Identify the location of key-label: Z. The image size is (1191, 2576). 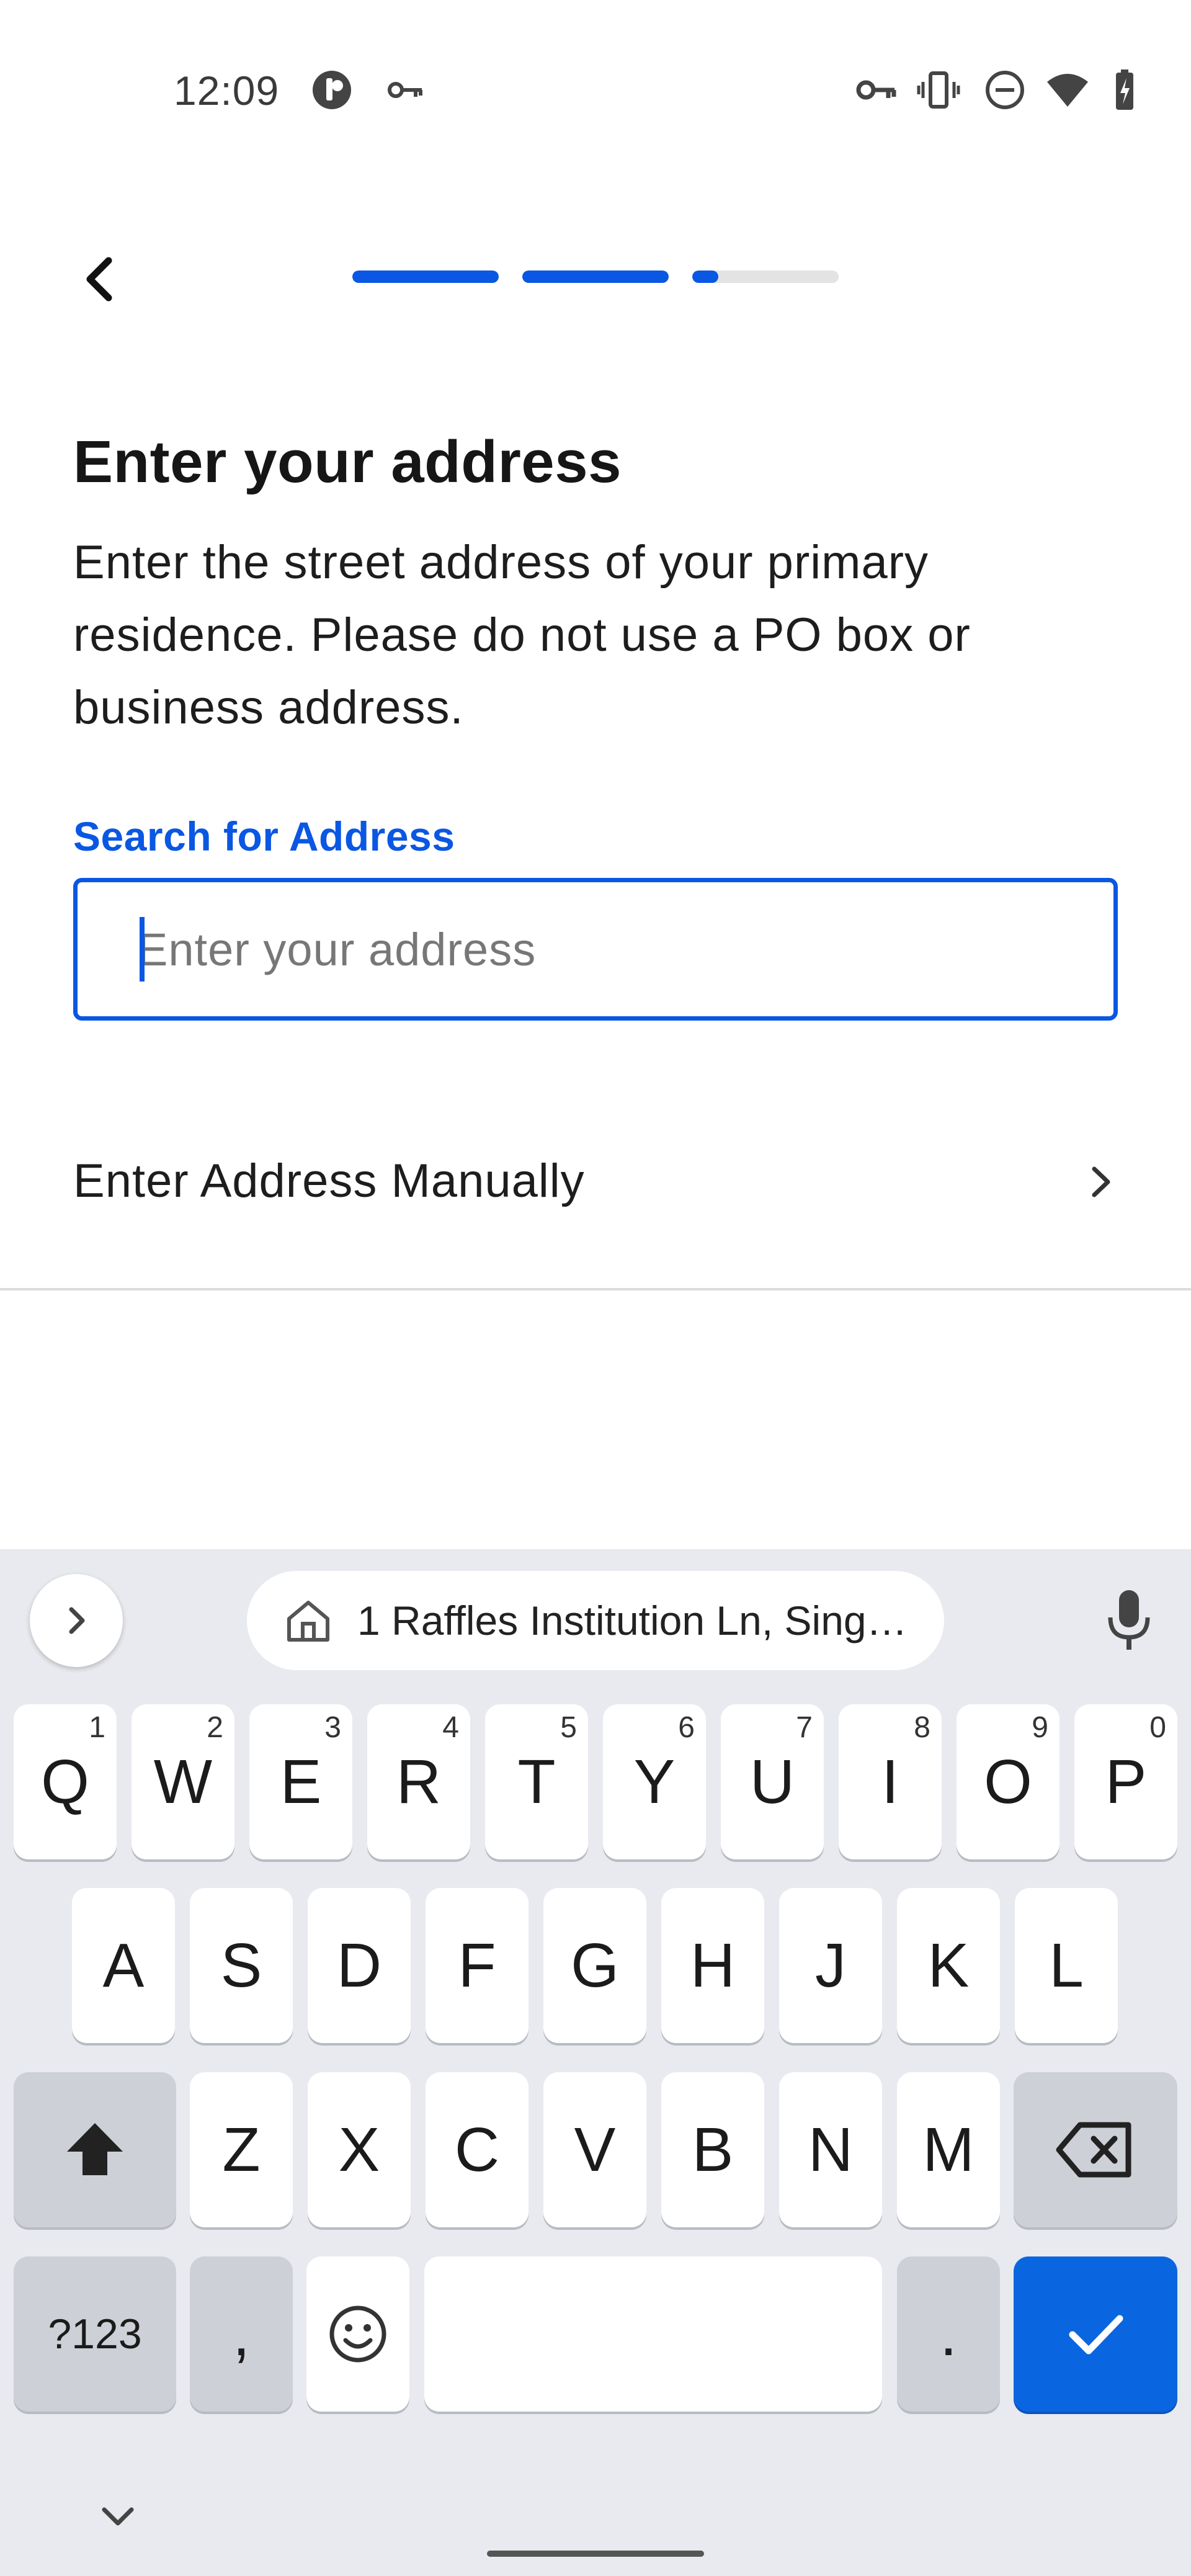
(242, 2149).